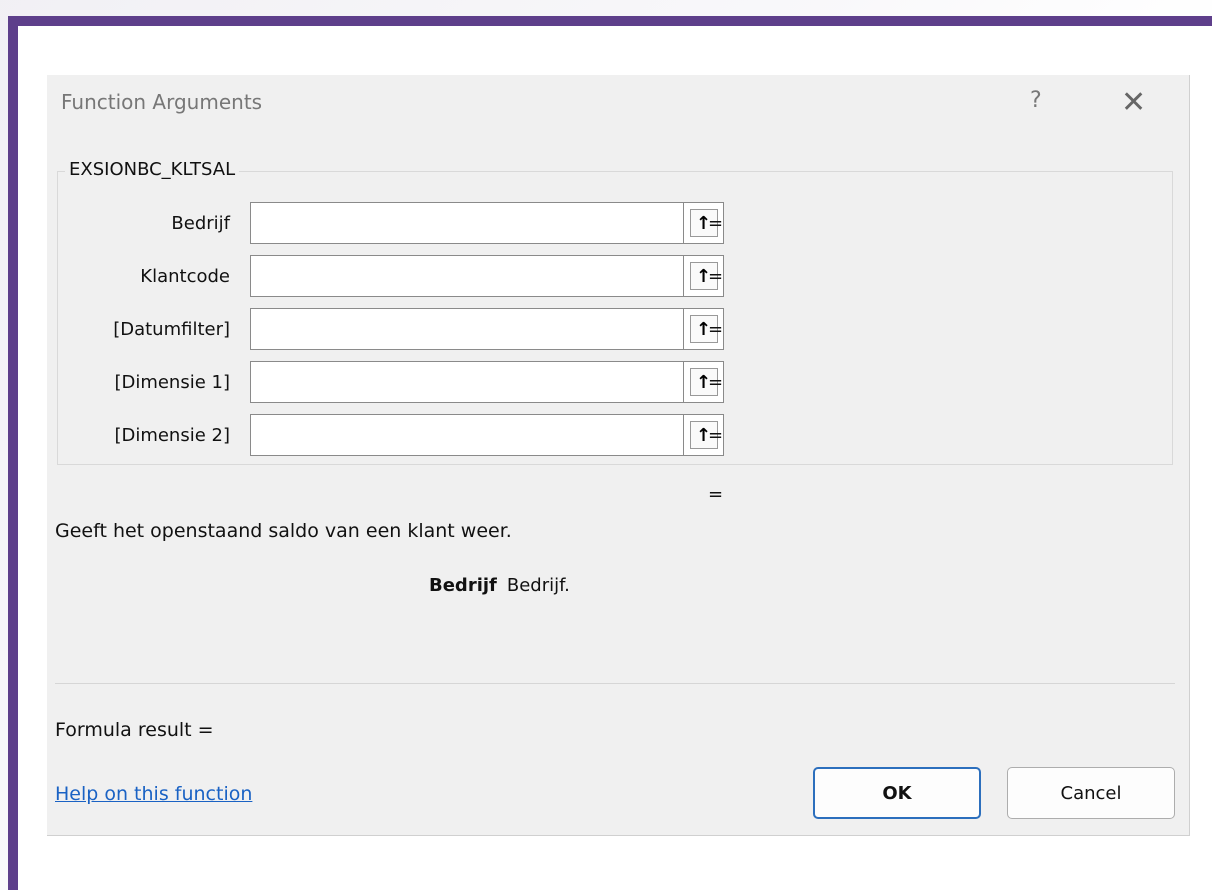  I want to click on formula-result: Formula result =, so click(134, 730).